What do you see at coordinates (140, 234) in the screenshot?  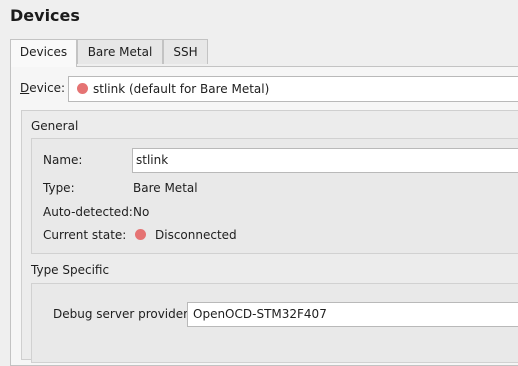 I see `state-dot-icon` at bounding box center [140, 234].